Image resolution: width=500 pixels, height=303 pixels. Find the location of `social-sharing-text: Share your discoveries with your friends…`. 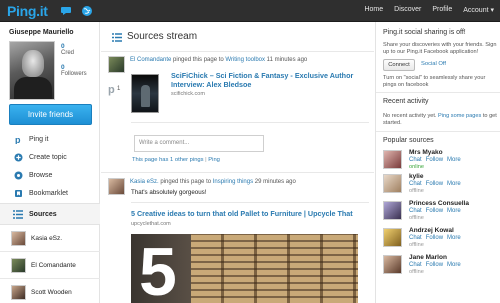

social-sharing-text: Share your discoveries with your friends… is located at coordinates (440, 48).